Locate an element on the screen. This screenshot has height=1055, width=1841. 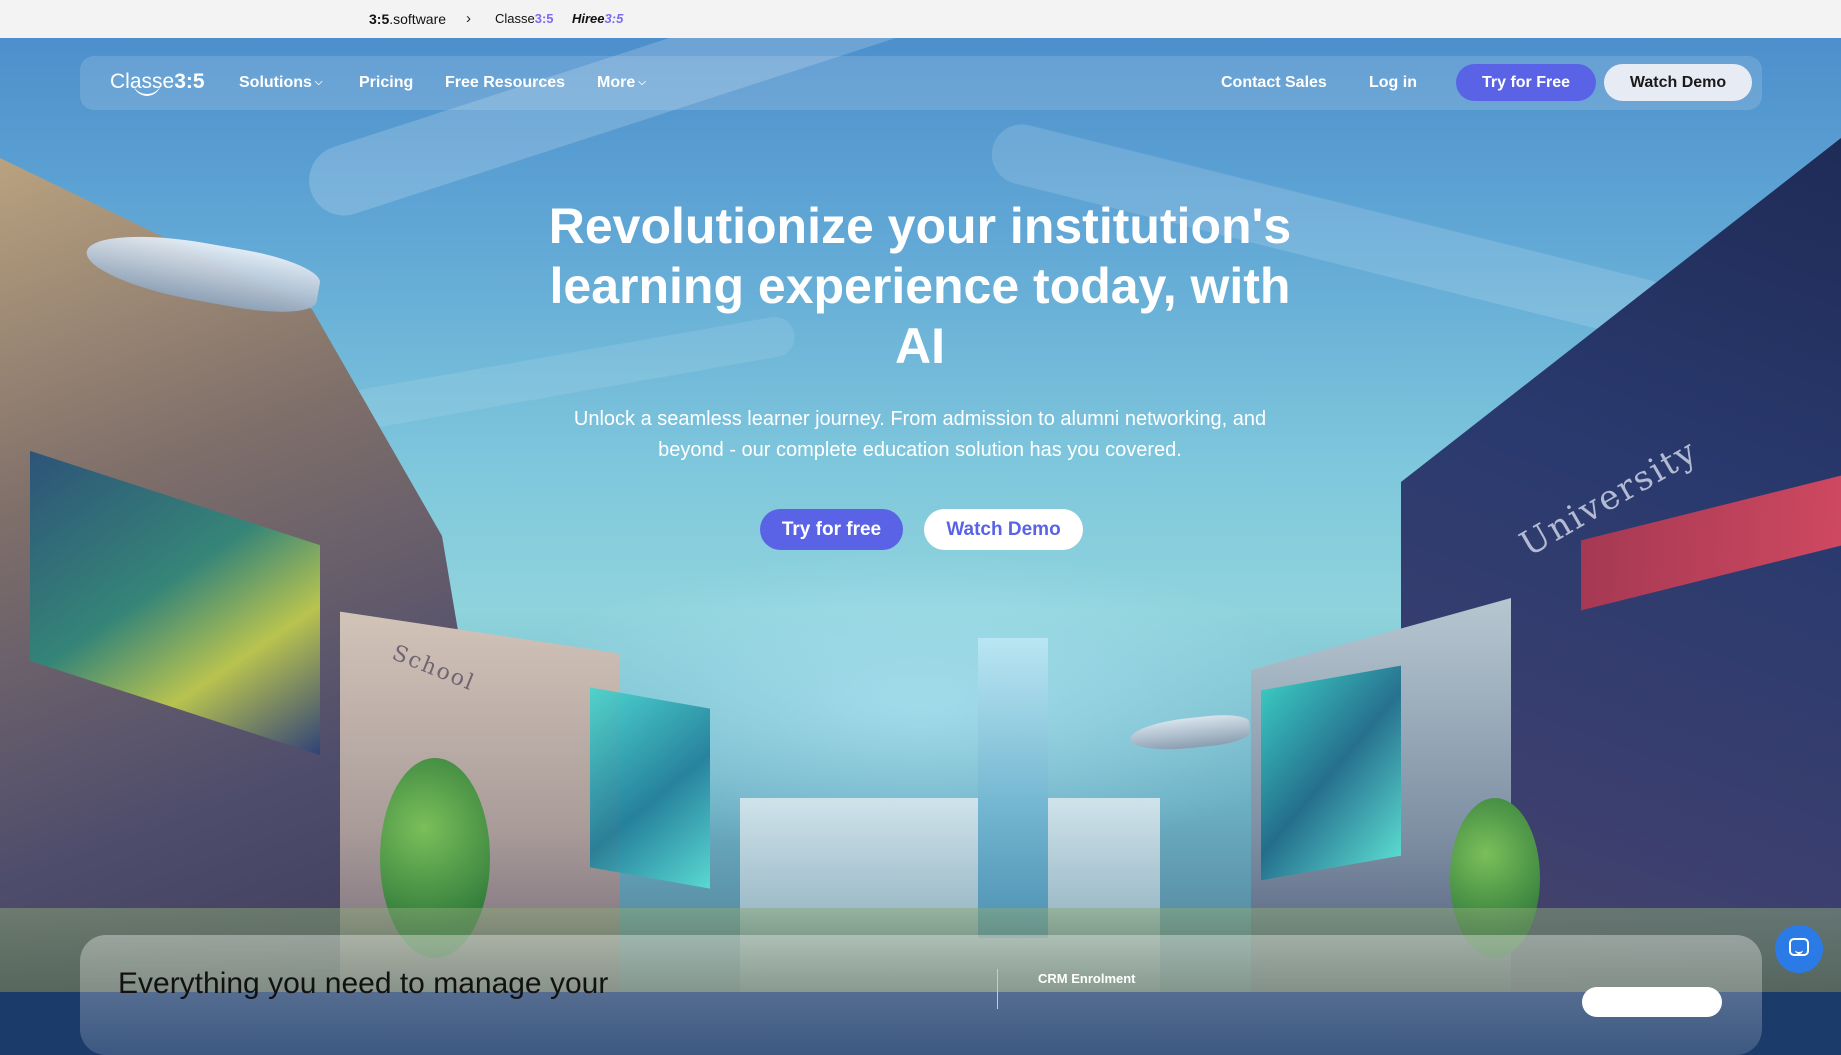
illustration-tower is located at coordinates (1013, 788).